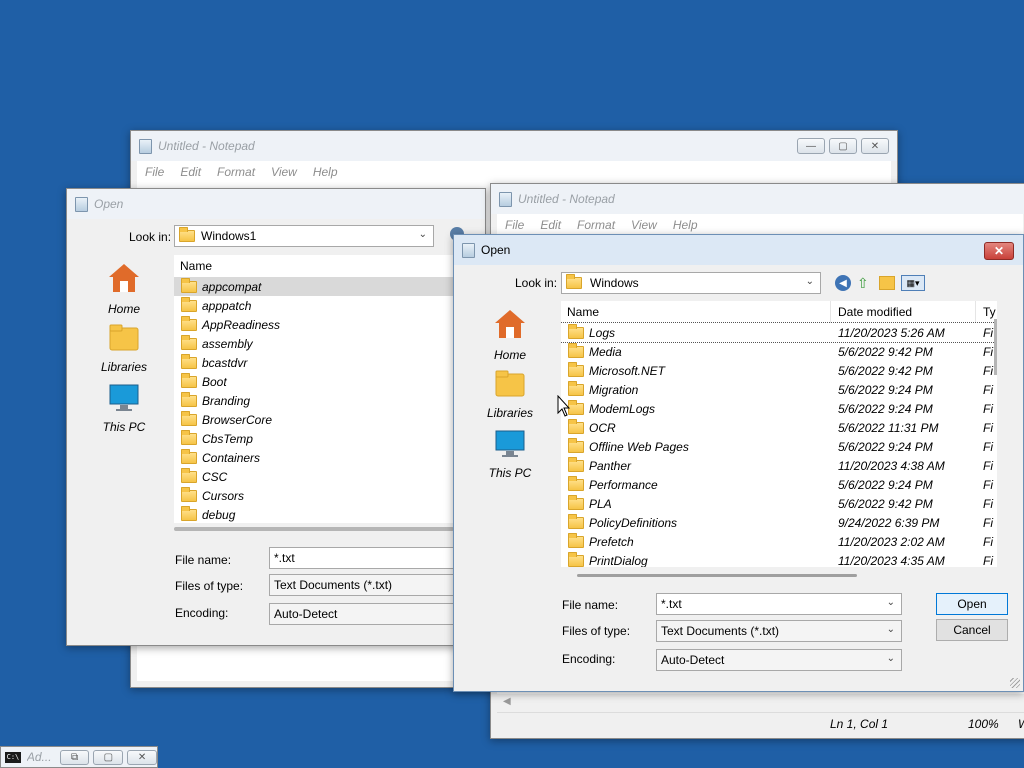  What do you see at coordinates (779, 522) in the screenshot?
I see `table-row: PolicyDefinitions 9/24/2022 6:39 PM Fi` at bounding box center [779, 522].